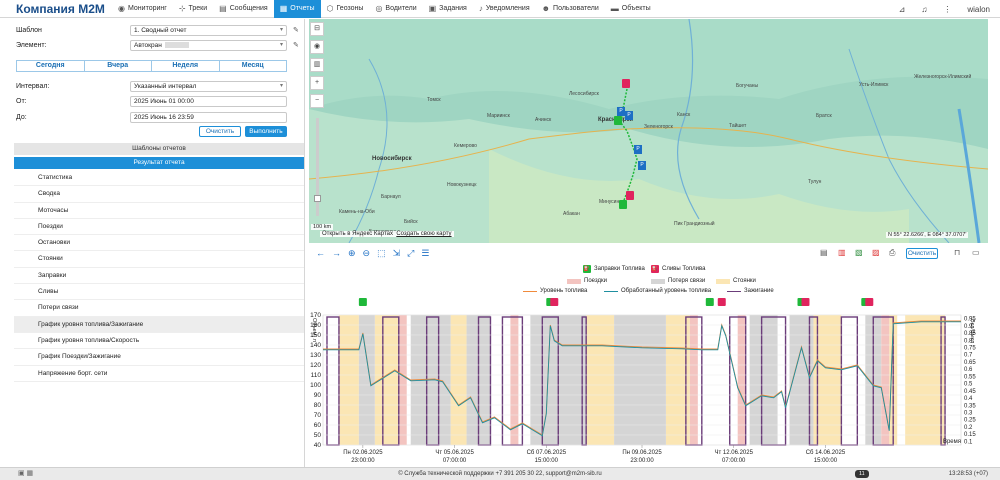 Image resolution: width=1000 pixels, height=480 pixels. I want to click on report-item-parkings: Стоянки, so click(159, 259).